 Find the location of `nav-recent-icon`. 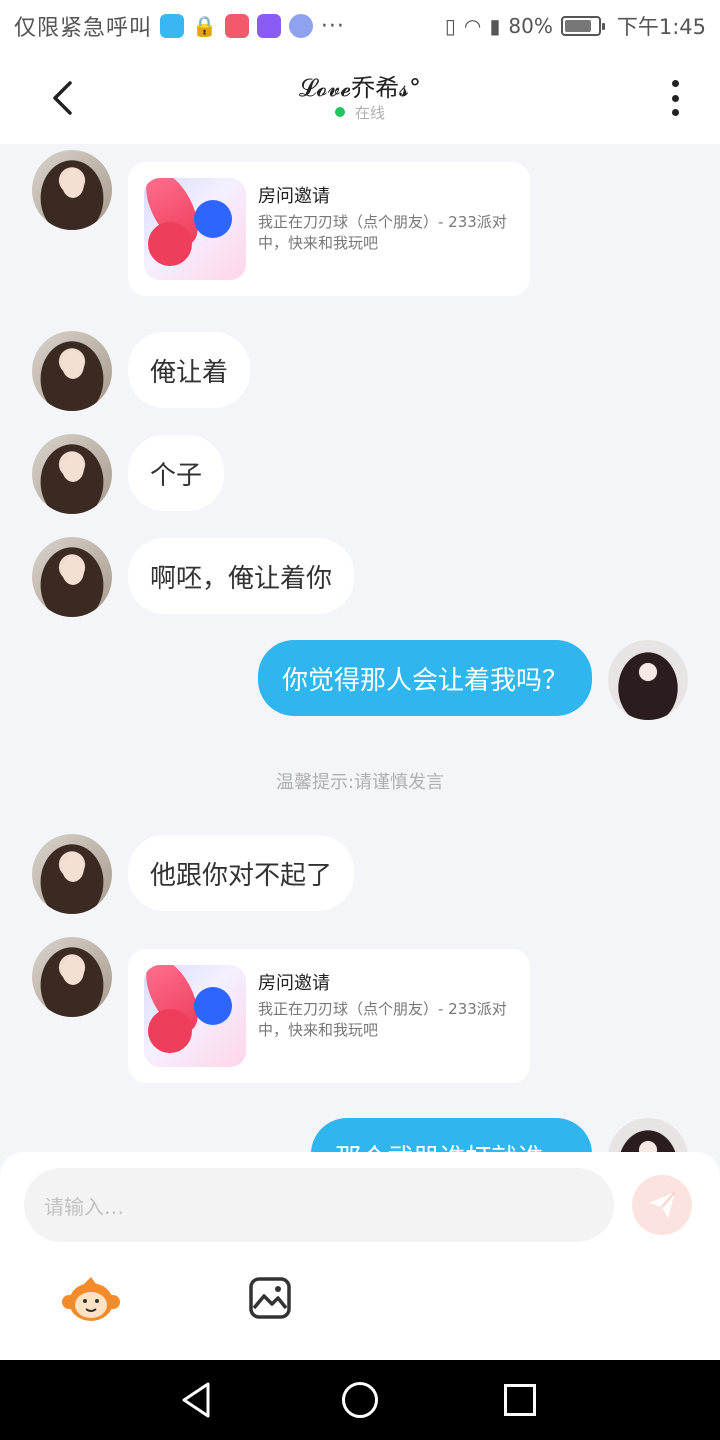

nav-recent-icon is located at coordinates (520, 1400).